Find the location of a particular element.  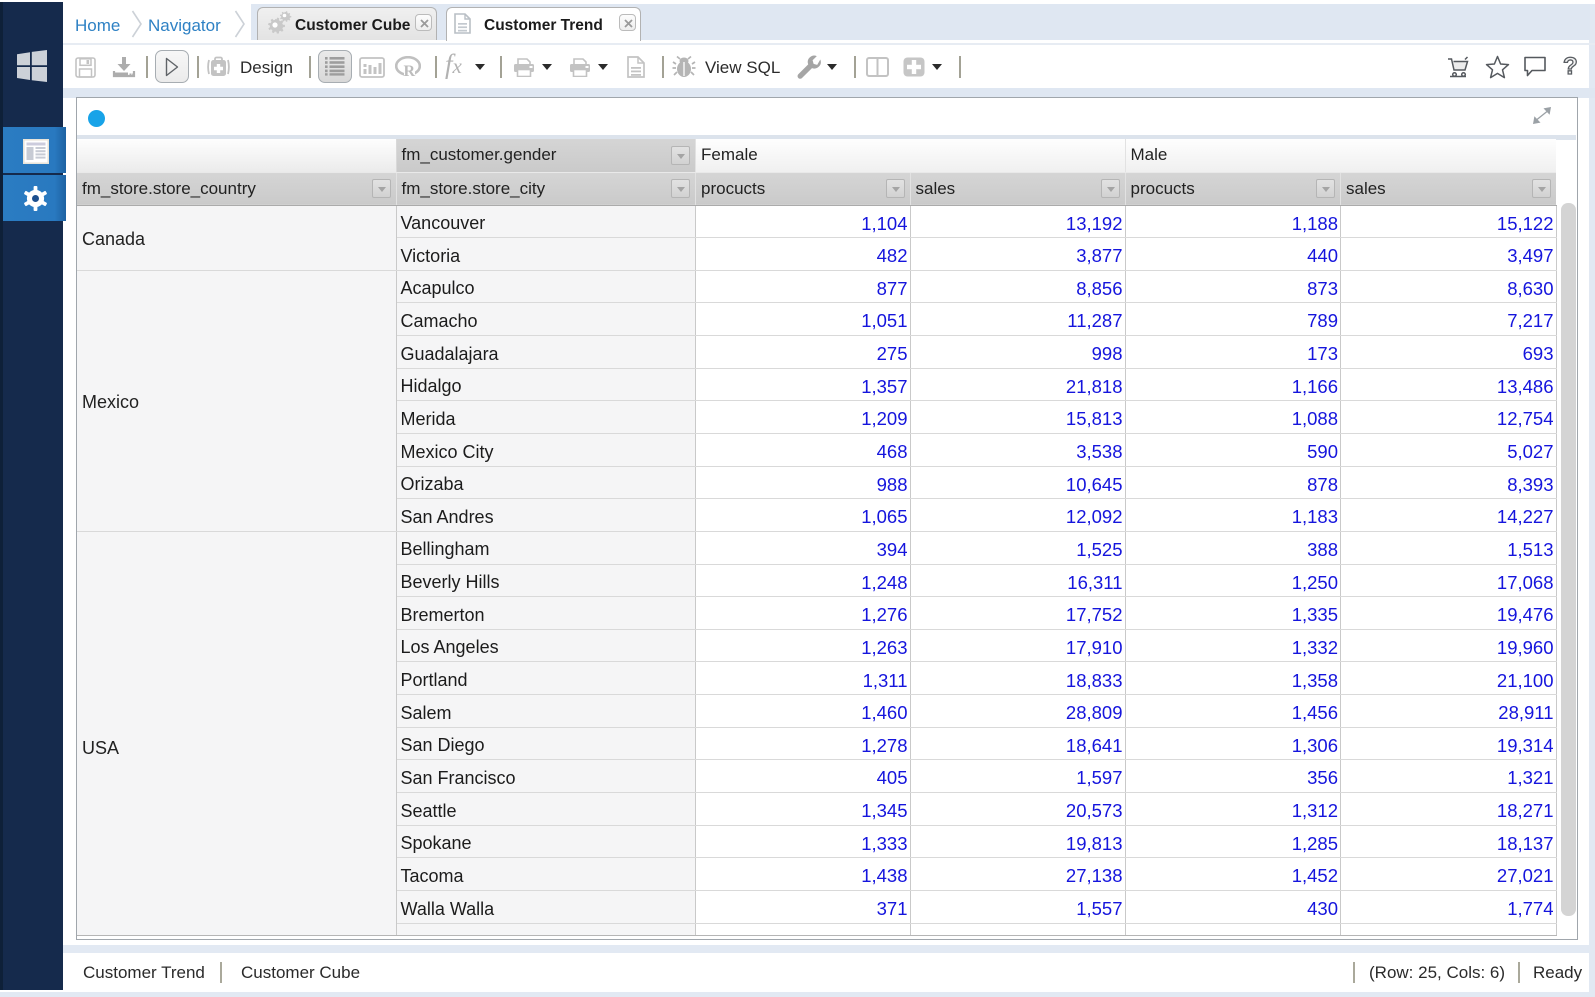

svg-text: R is located at coordinates (410, 70).